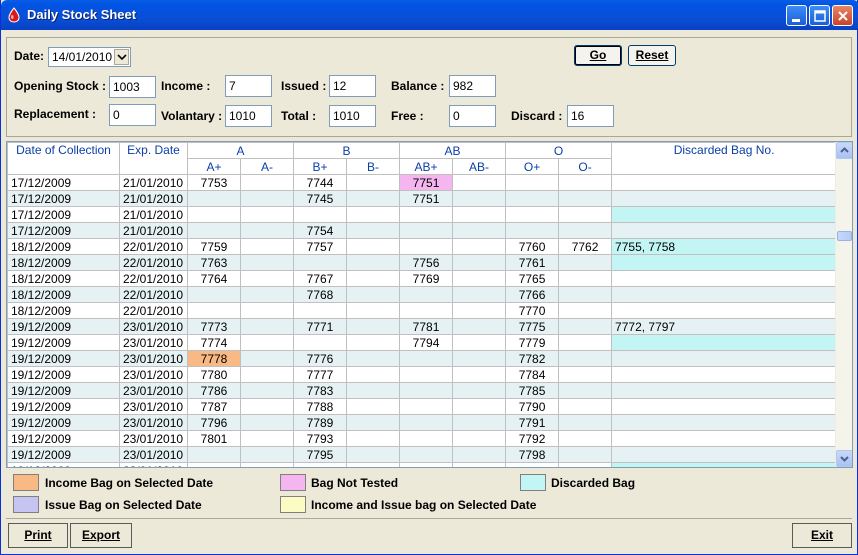 The width and height of the screenshot is (858, 555). What do you see at coordinates (320, 454) in the screenshot?
I see `cell-b-pos: 7795` at bounding box center [320, 454].